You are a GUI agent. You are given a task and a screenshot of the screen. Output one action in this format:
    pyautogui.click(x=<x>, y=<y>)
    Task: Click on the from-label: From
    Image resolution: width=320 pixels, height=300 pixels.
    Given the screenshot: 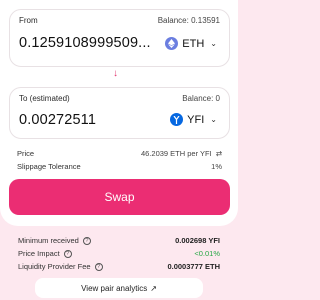 What is the action you would take?
    pyautogui.click(x=28, y=20)
    